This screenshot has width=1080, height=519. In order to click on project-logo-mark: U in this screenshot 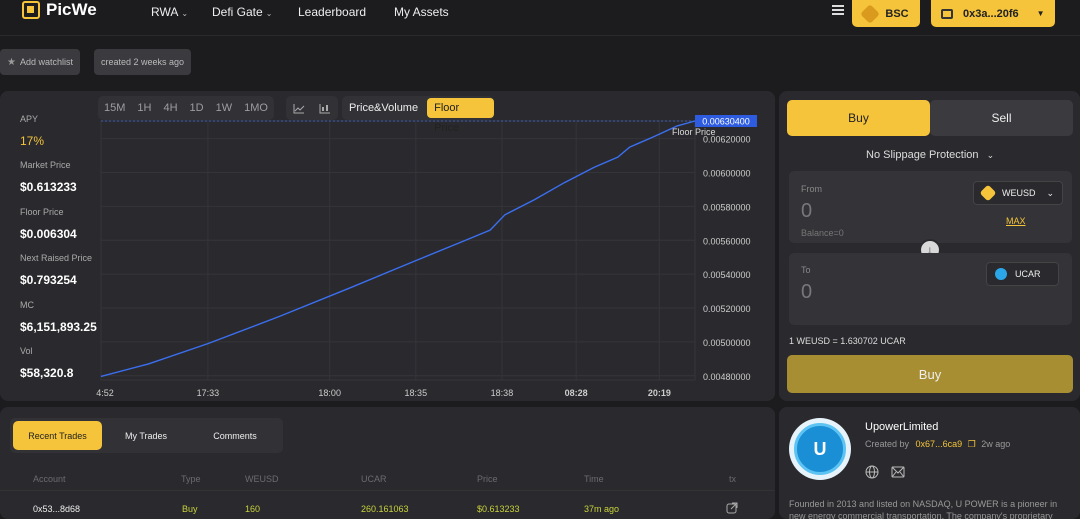, I will do `click(820, 449)`.